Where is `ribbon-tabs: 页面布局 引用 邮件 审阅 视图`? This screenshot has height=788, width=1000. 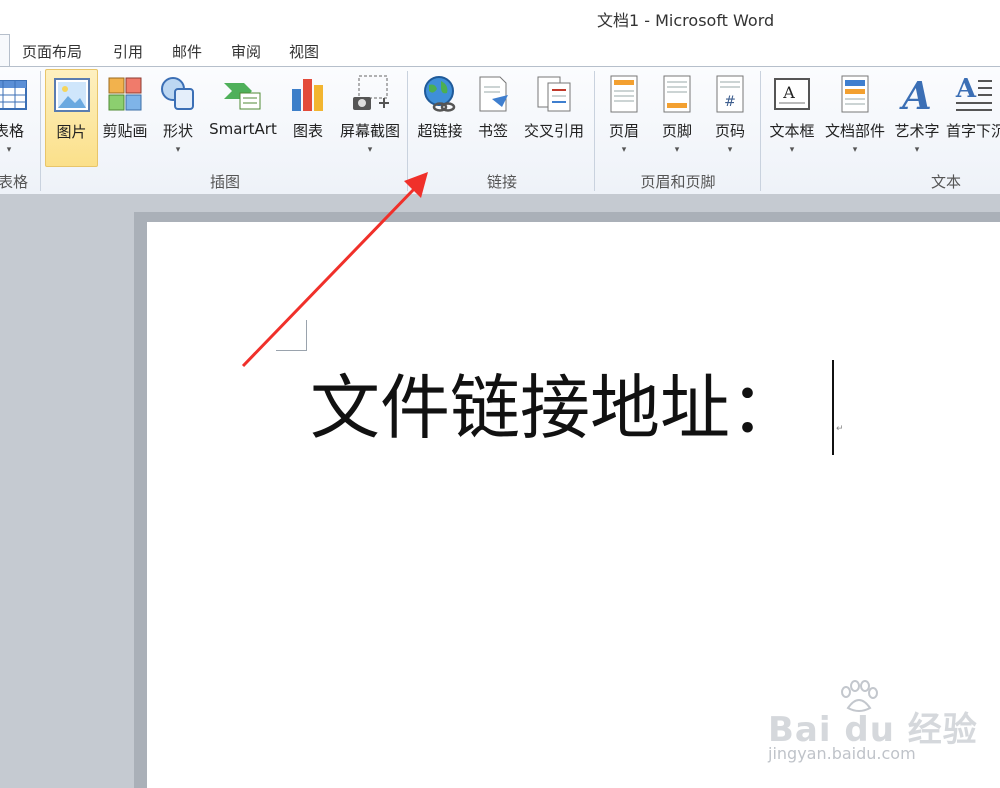
ribbon-tabs: 页面布局 引用 邮件 审阅 视图 is located at coordinates (500, 50).